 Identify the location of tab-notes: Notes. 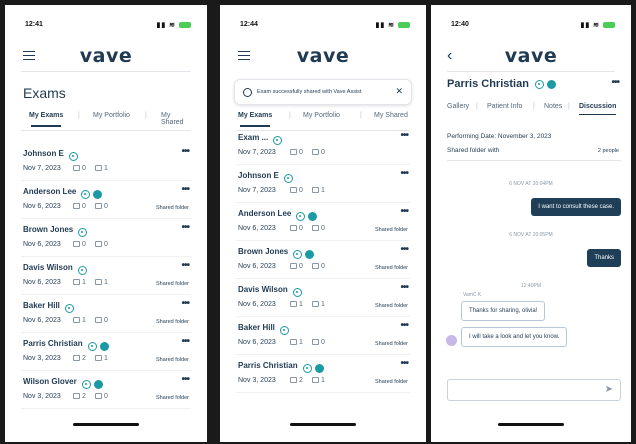
(553, 106).